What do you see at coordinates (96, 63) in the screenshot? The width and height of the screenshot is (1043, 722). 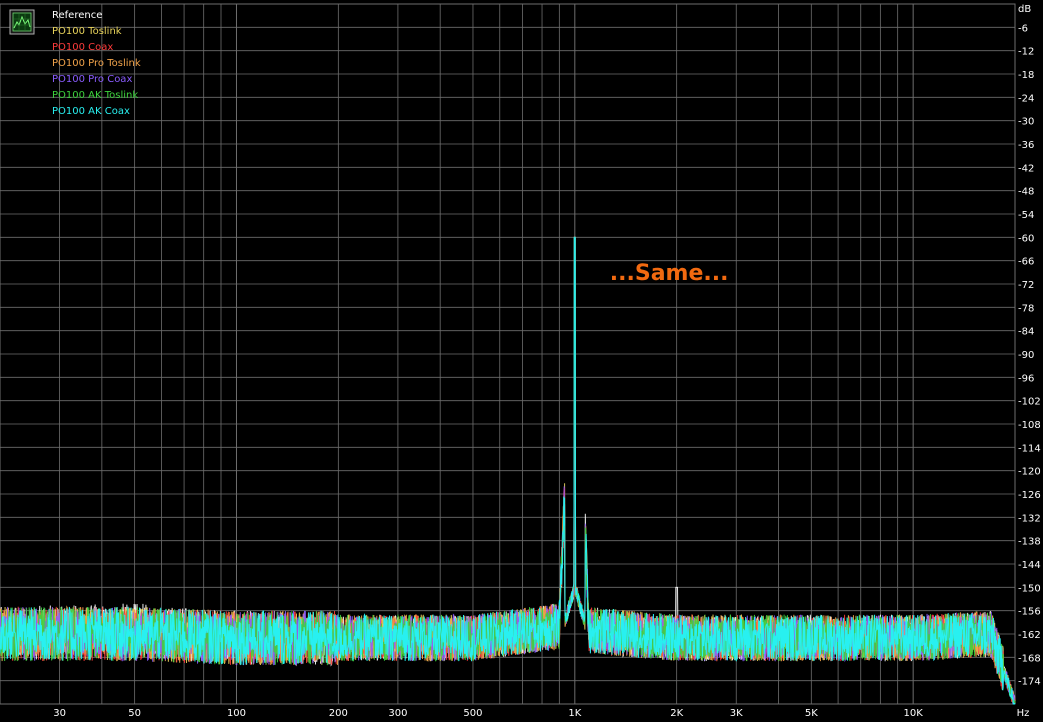 I see `legend-entry: PO100 Pro Toslink` at bounding box center [96, 63].